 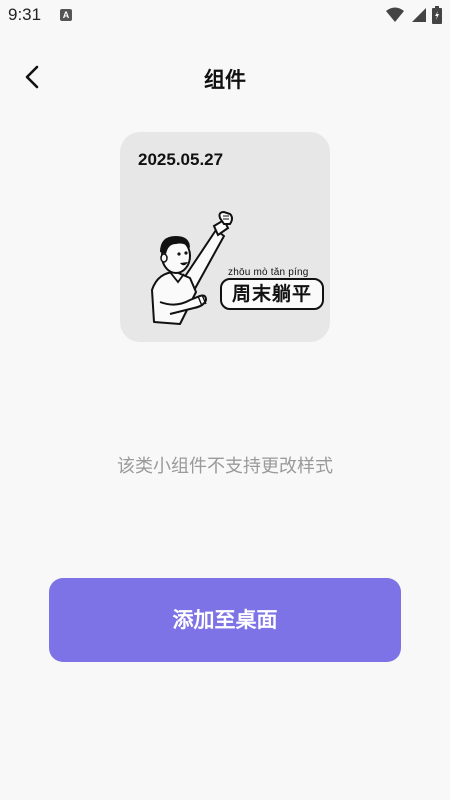 I want to click on notification-a-icon: A, so click(x=66, y=15).